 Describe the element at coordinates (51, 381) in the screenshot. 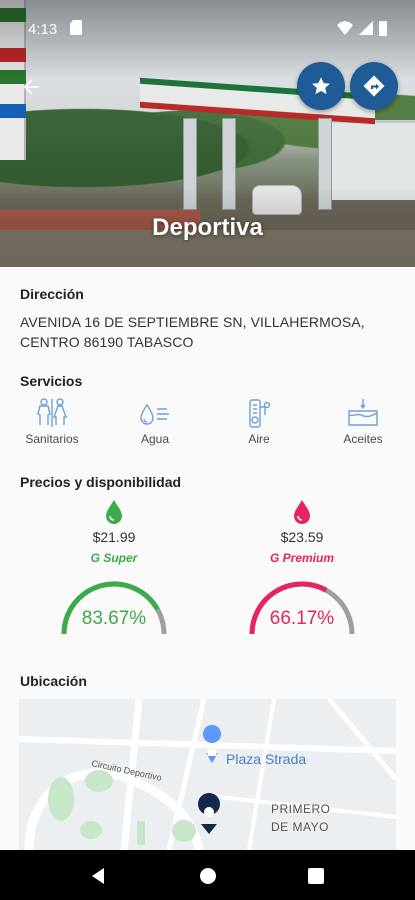

I see `services-section-title: Servicios` at that location.